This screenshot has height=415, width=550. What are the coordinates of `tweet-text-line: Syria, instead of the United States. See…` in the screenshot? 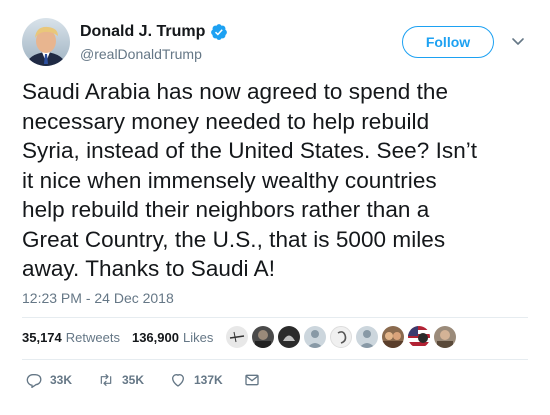 It's located at (250, 150).